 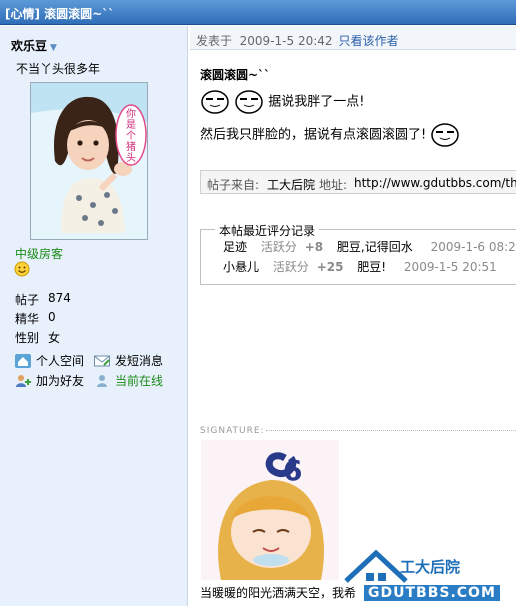 I want to click on user-motto: 不当丫头很多年, so click(x=58, y=69).